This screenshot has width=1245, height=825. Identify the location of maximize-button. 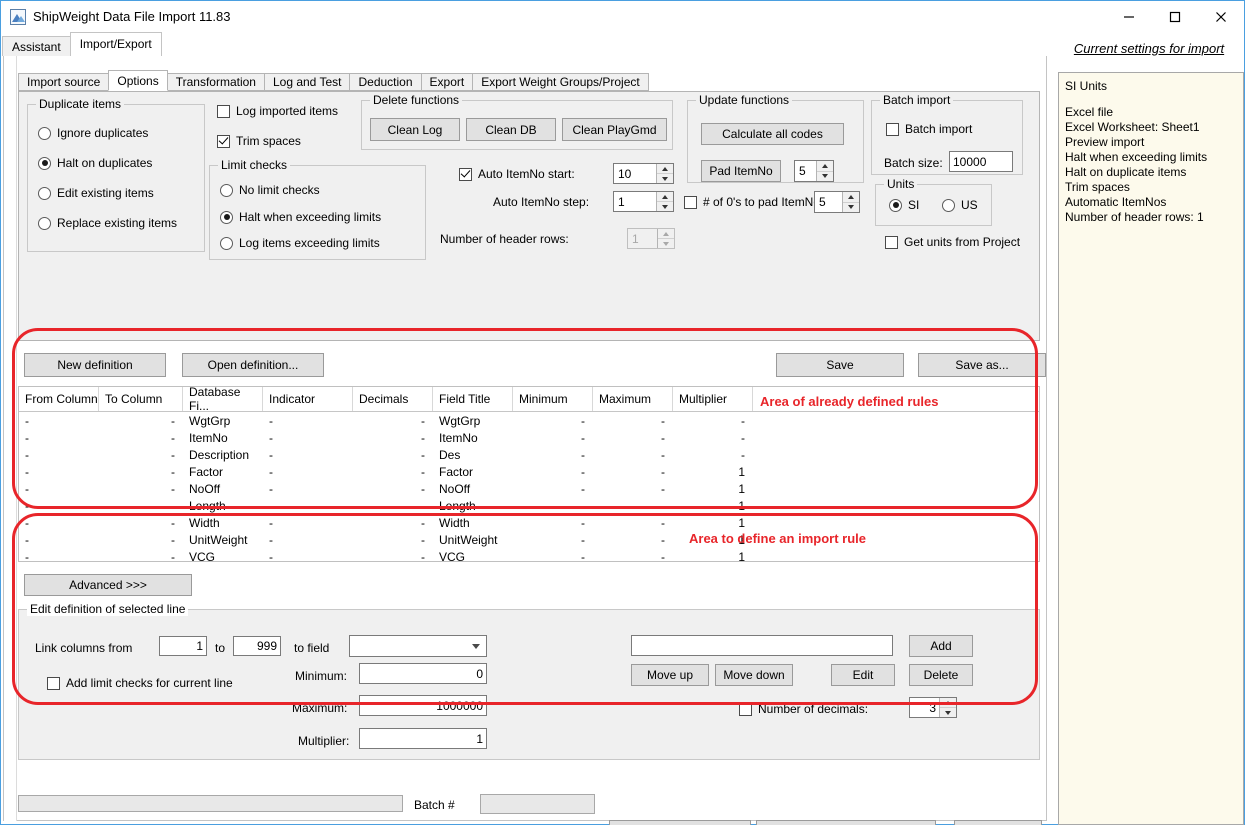
(1175, 16).